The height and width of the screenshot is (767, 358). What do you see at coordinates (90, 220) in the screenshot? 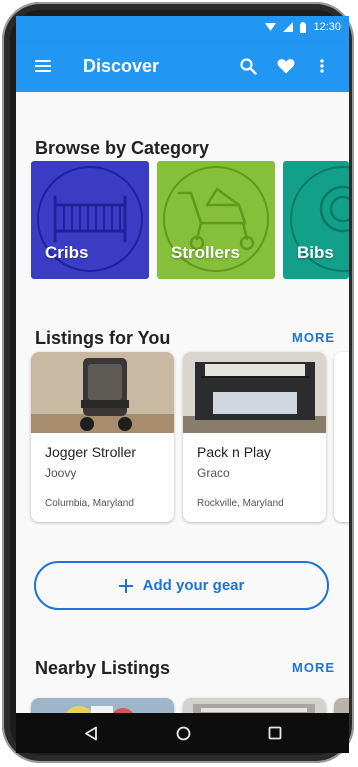
I see `category-tile-cribs: Cribs` at bounding box center [90, 220].